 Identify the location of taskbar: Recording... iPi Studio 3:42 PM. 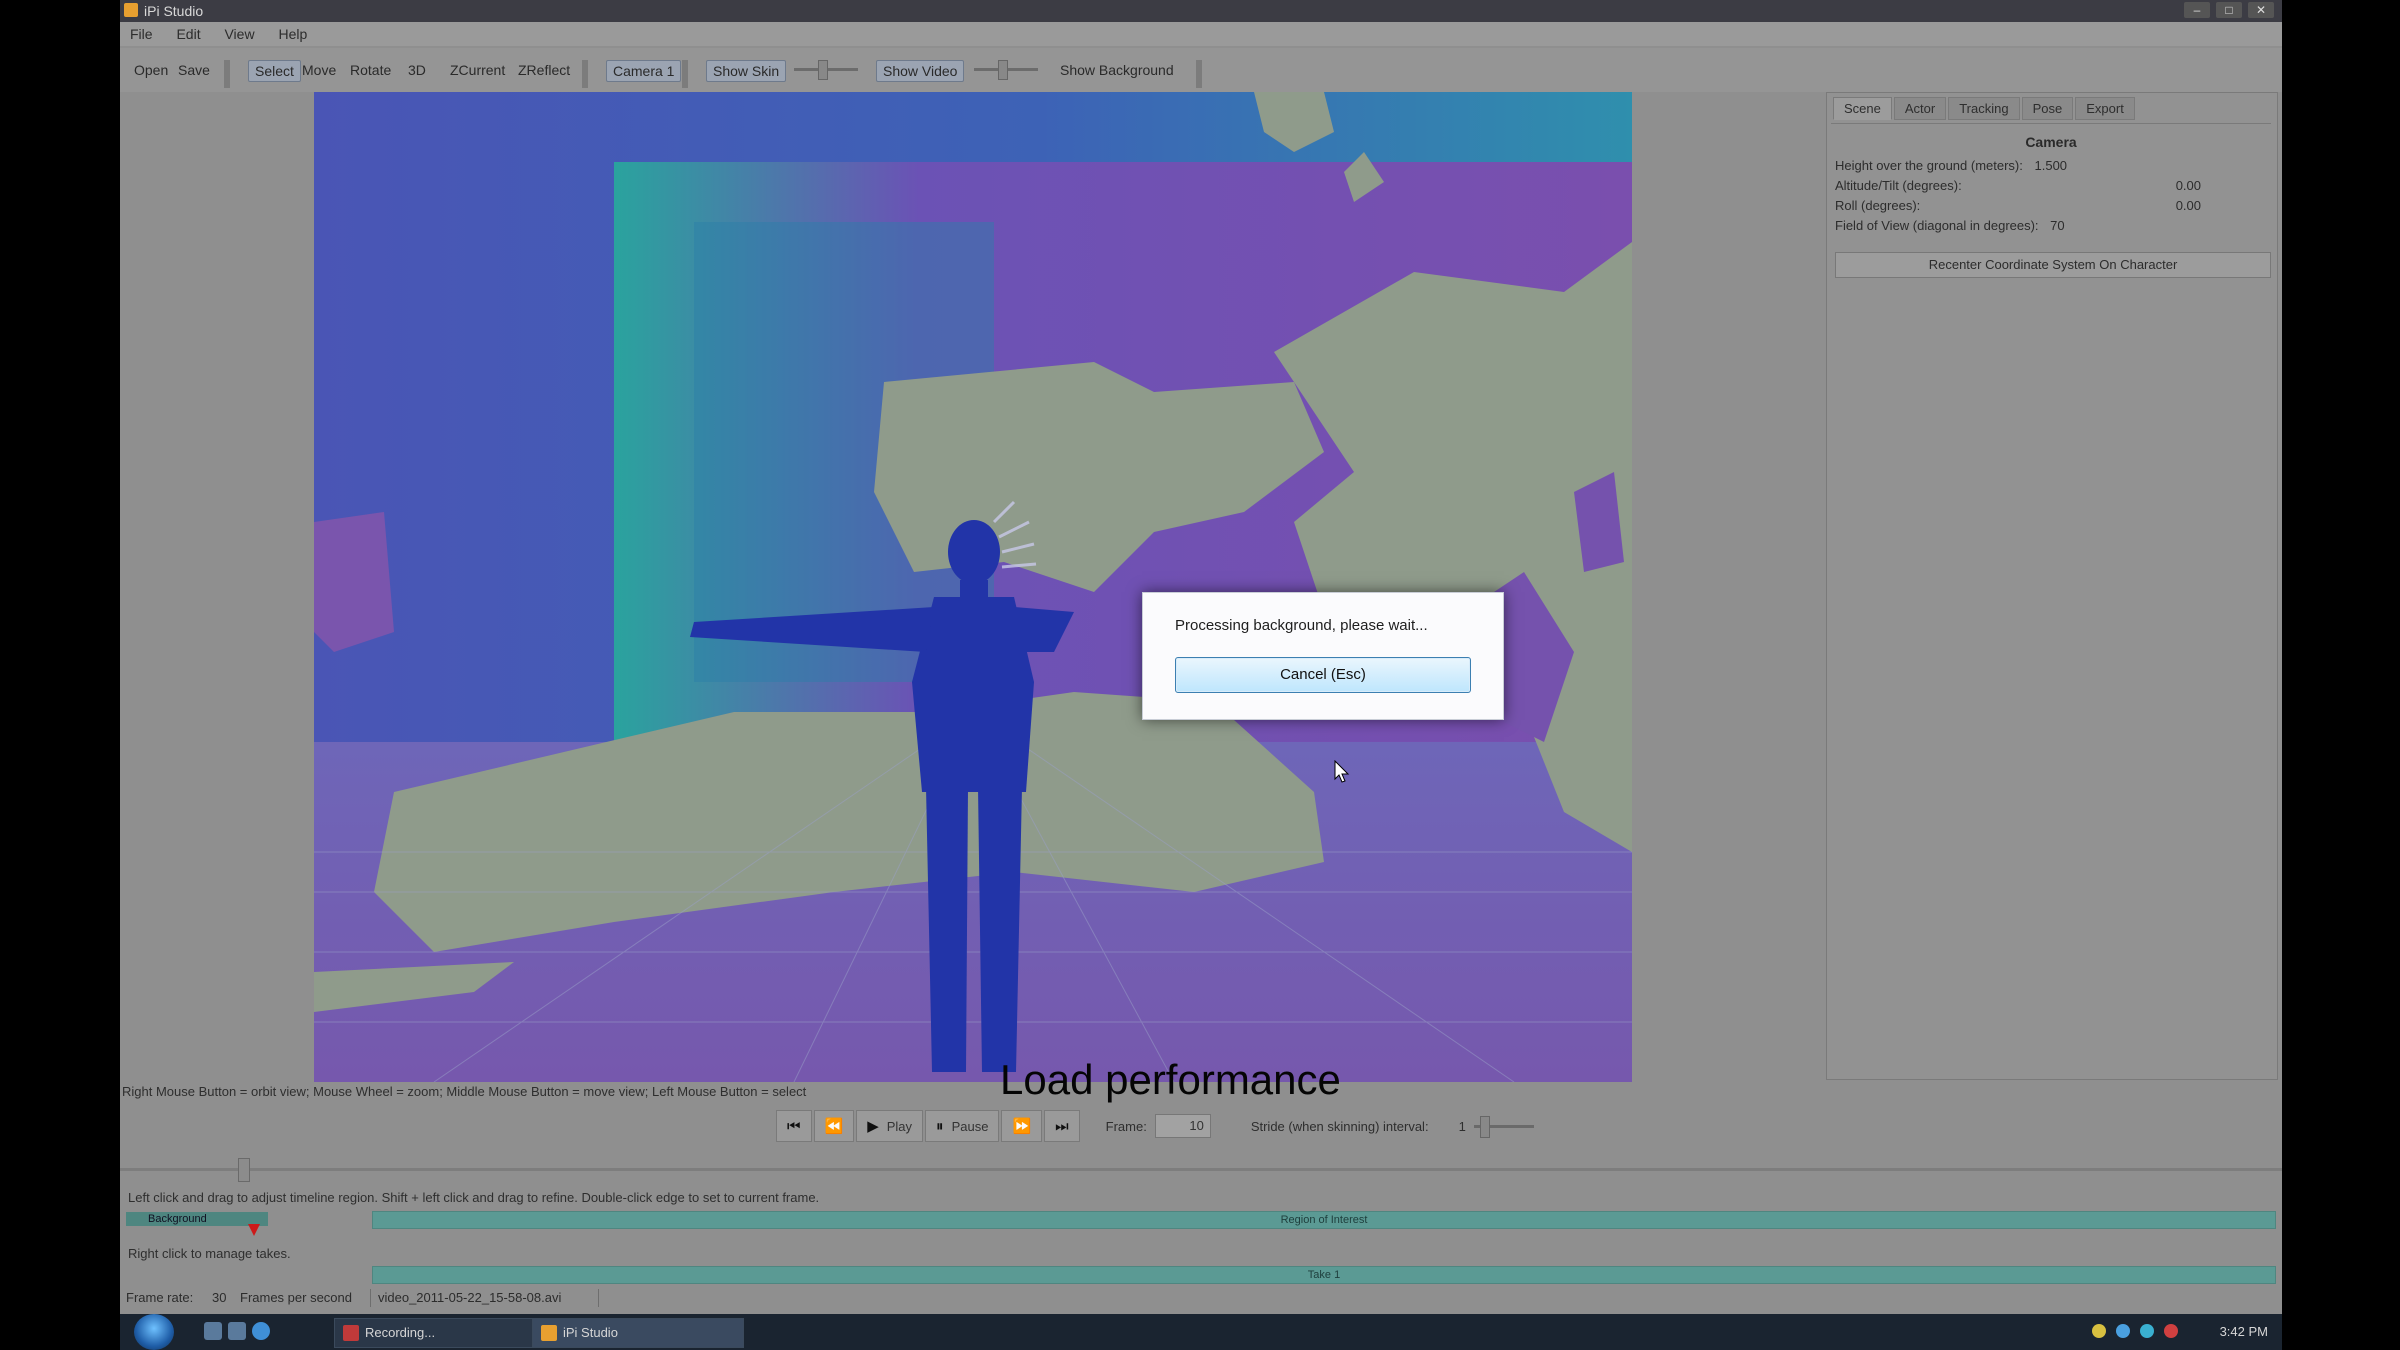
(1201, 1332).